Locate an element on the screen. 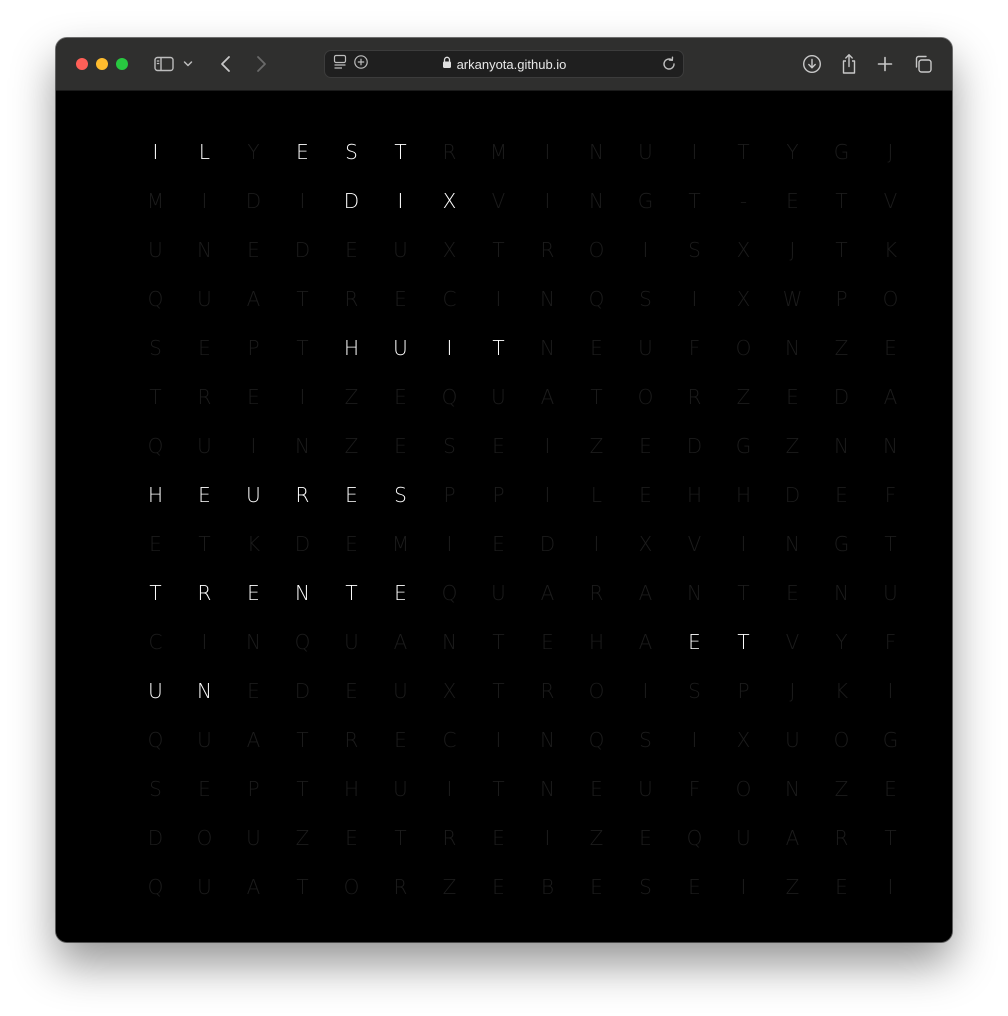 This screenshot has width=1008, height=1016. clock-letter: Y is located at coordinates (792, 151).